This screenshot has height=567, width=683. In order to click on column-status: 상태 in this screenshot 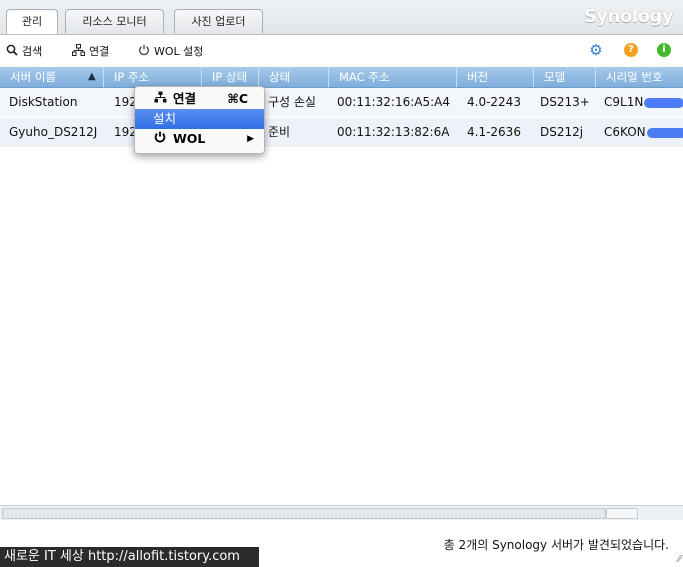, I will do `click(294, 77)`.